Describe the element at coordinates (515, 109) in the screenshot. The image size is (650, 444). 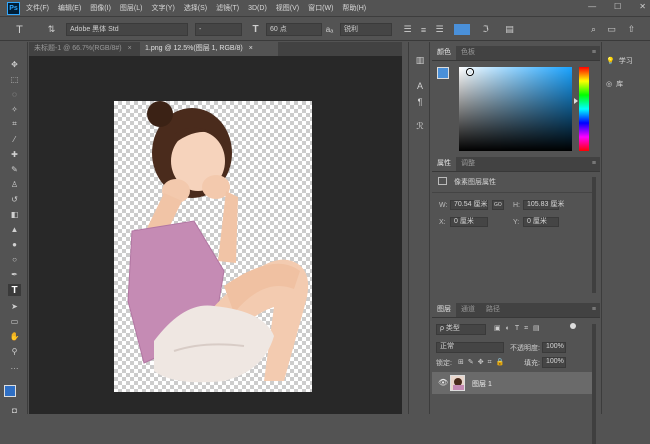
I see `color-picker-field` at that location.